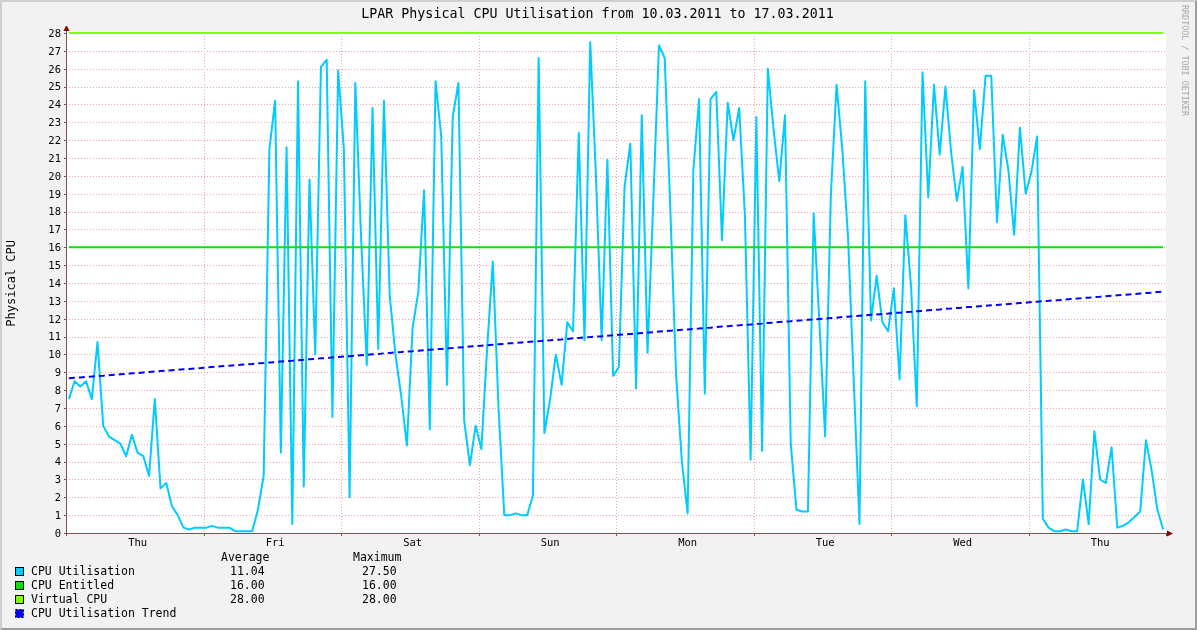 The height and width of the screenshot is (630, 1197). I want to click on legend-header: Average, so click(245, 557).